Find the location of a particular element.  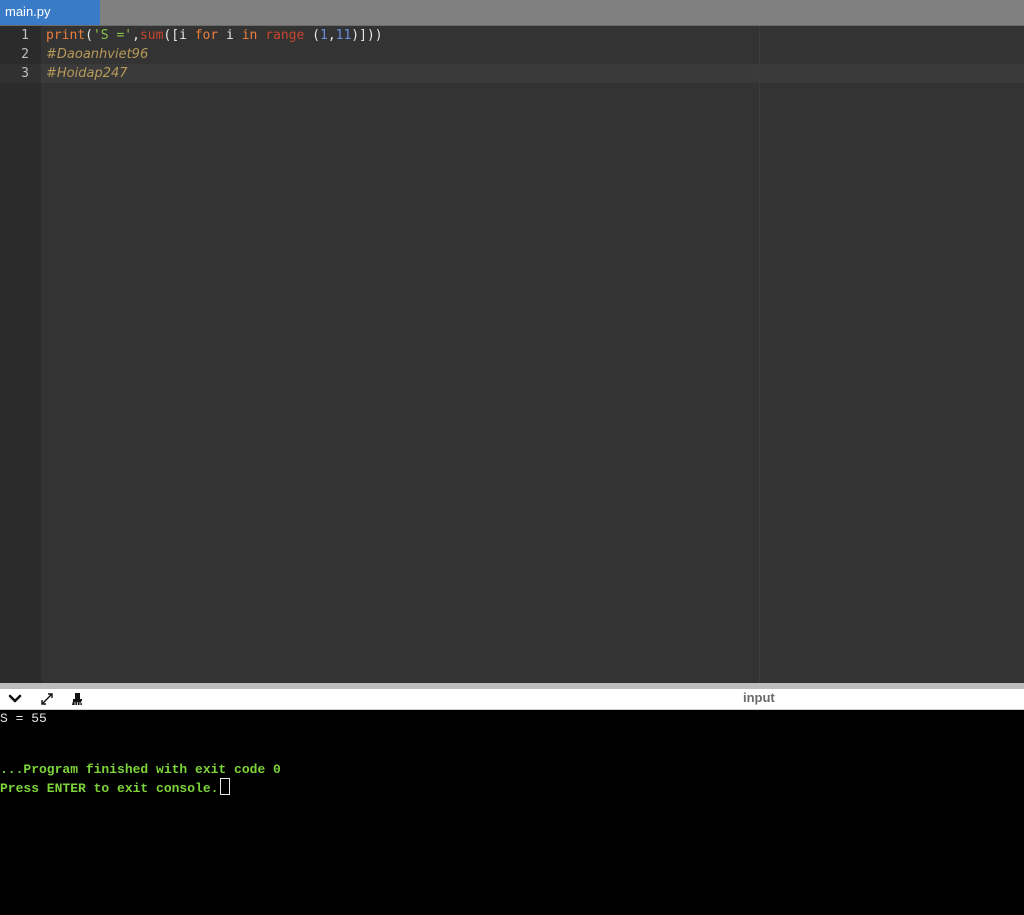

press-enter-line: Press ENTER to exit console. is located at coordinates (115, 787).